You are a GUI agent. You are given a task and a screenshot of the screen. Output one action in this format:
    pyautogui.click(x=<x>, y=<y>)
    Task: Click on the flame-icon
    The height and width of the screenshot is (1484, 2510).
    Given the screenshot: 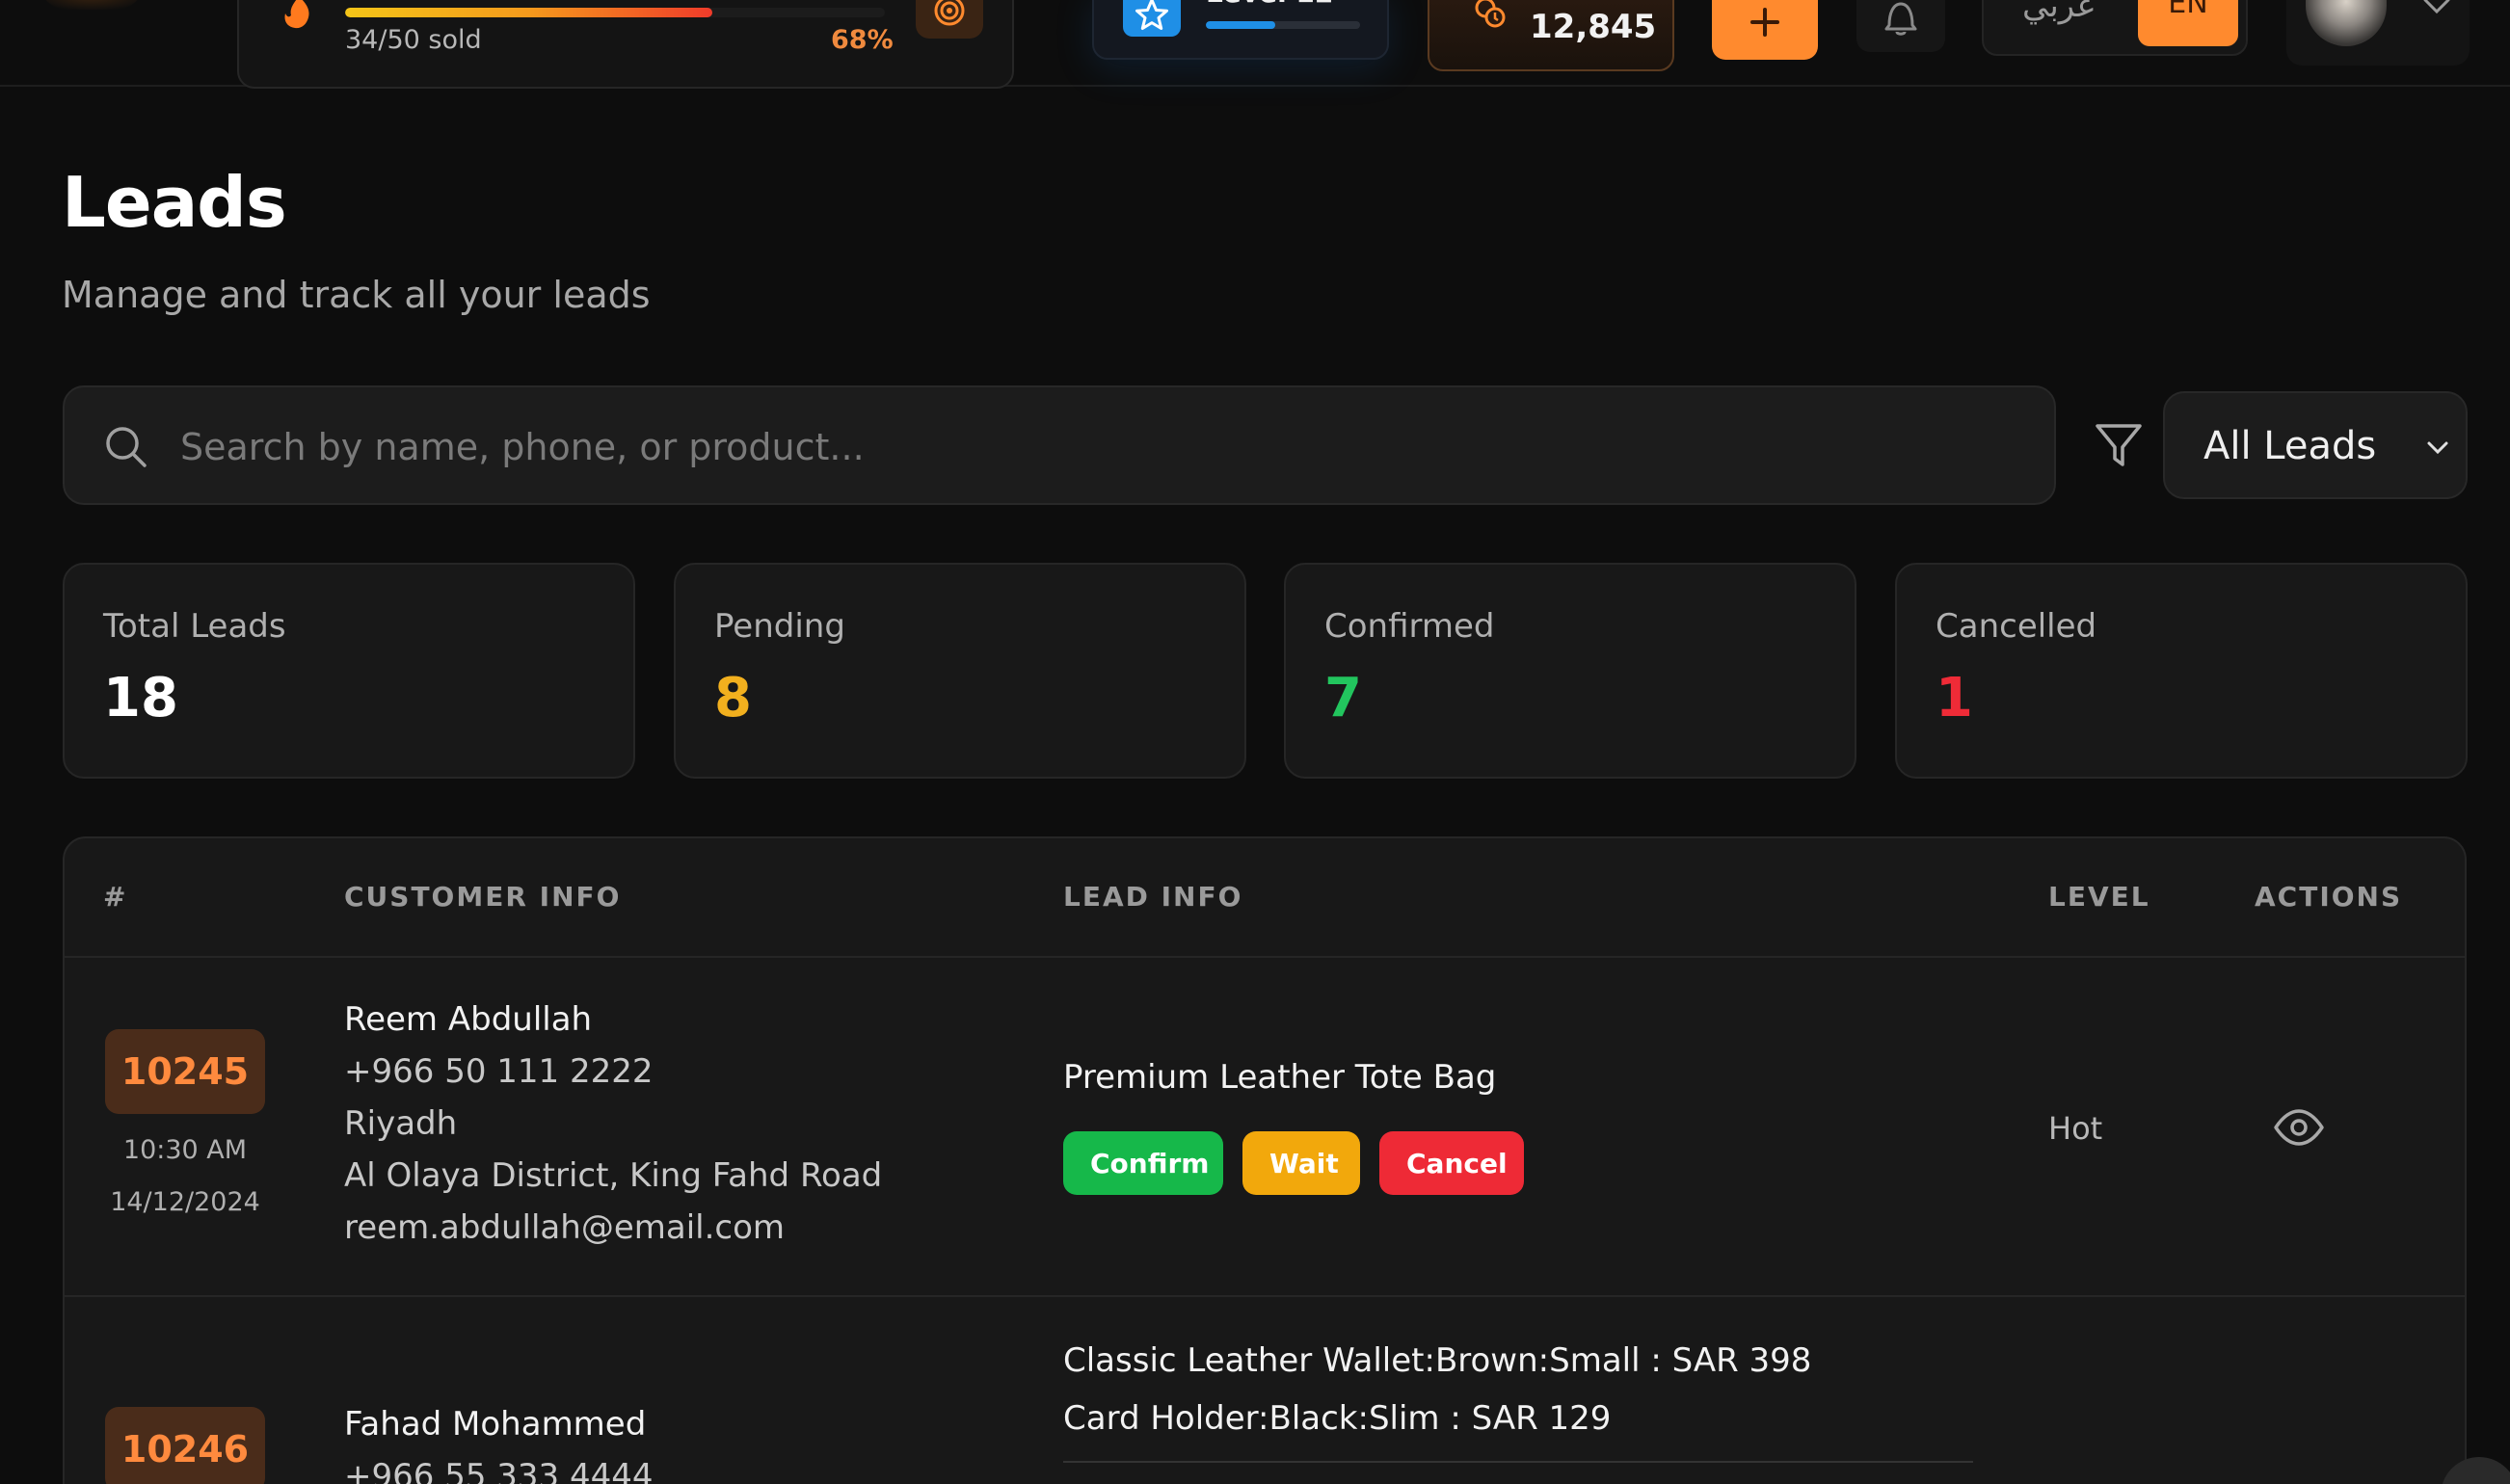 What is the action you would take?
    pyautogui.click(x=296, y=14)
    